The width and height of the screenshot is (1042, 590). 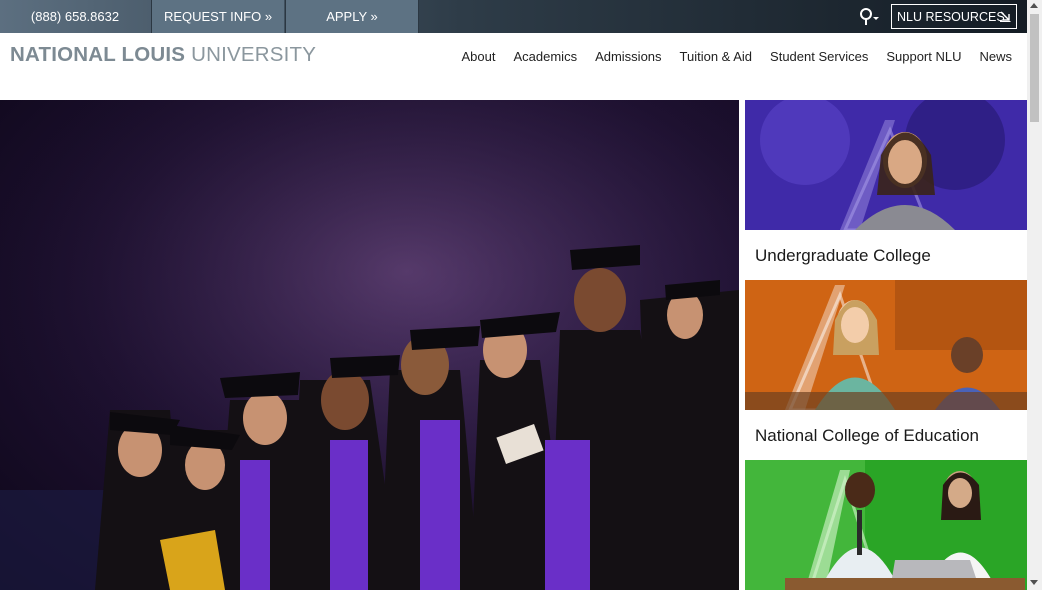 I want to click on search-icon, so click(x=868, y=17).